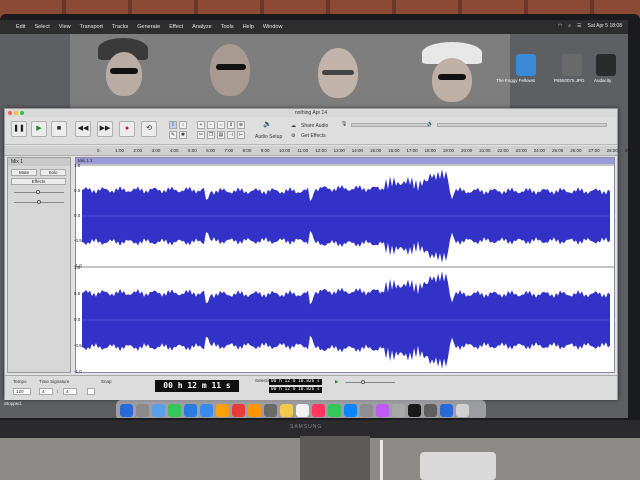 The image size is (640, 480). Describe the element at coordinates (41, 27) in the screenshot. I see `menu-item-select: Select` at that location.